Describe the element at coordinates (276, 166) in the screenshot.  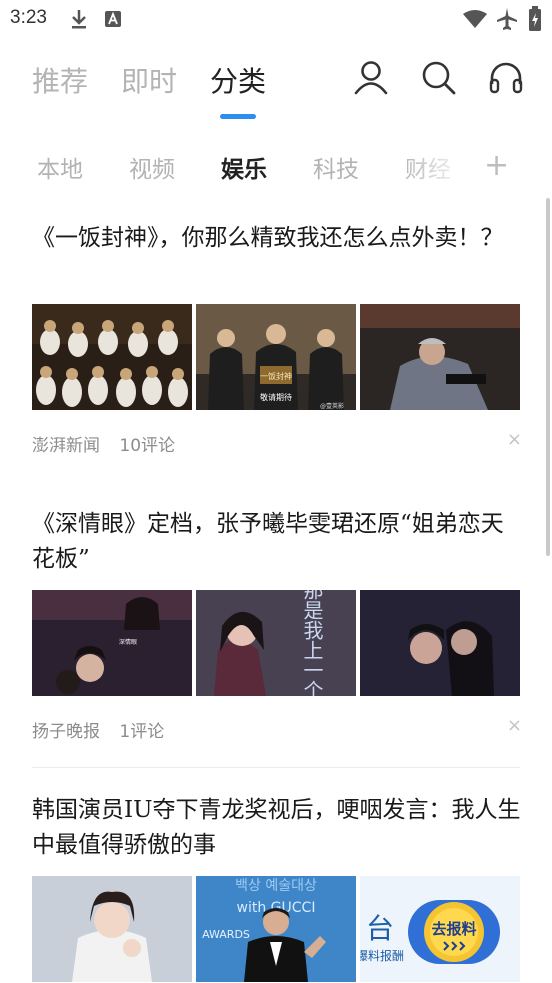
I see `category-bar: 本地 视频 娱乐 科技 财经 +` at that location.